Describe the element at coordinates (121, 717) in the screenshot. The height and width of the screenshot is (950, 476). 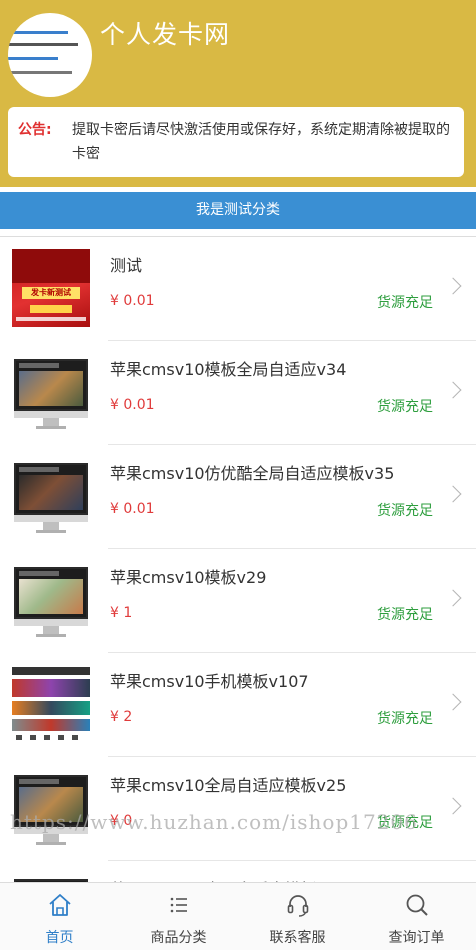
I see `product-price: ¥ 2` at that location.